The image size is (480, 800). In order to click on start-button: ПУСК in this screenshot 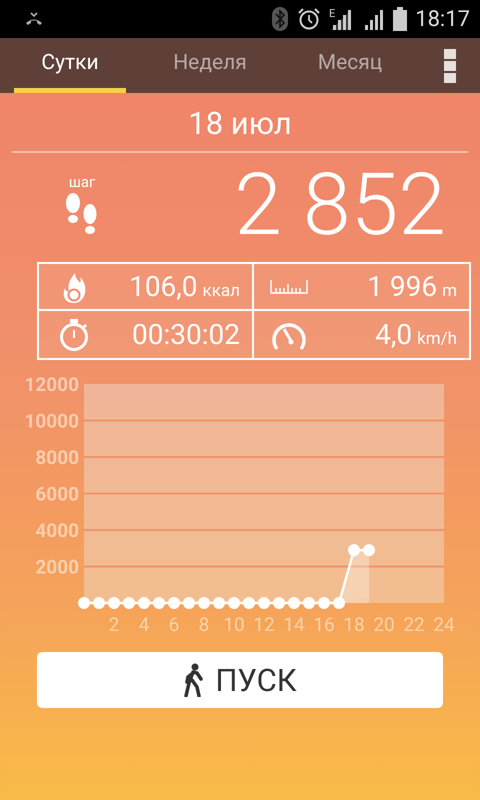, I will do `click(240, 680)`.